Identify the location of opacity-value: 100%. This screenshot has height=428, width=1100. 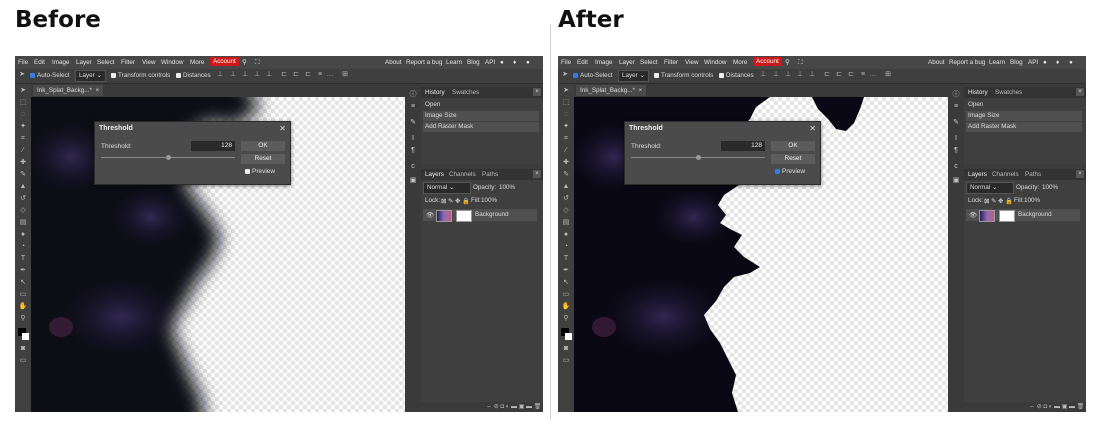
(507, 187).